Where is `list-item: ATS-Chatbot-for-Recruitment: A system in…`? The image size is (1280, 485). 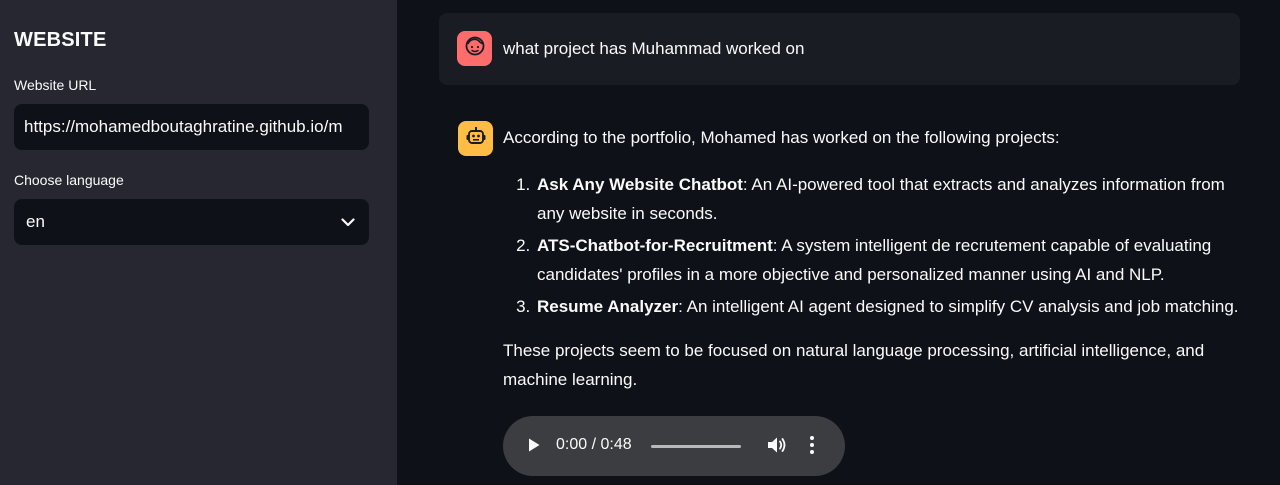
list-item: ATS-Chatbot-for-Recruitment: A system in… is located at coordinates (889, 260).